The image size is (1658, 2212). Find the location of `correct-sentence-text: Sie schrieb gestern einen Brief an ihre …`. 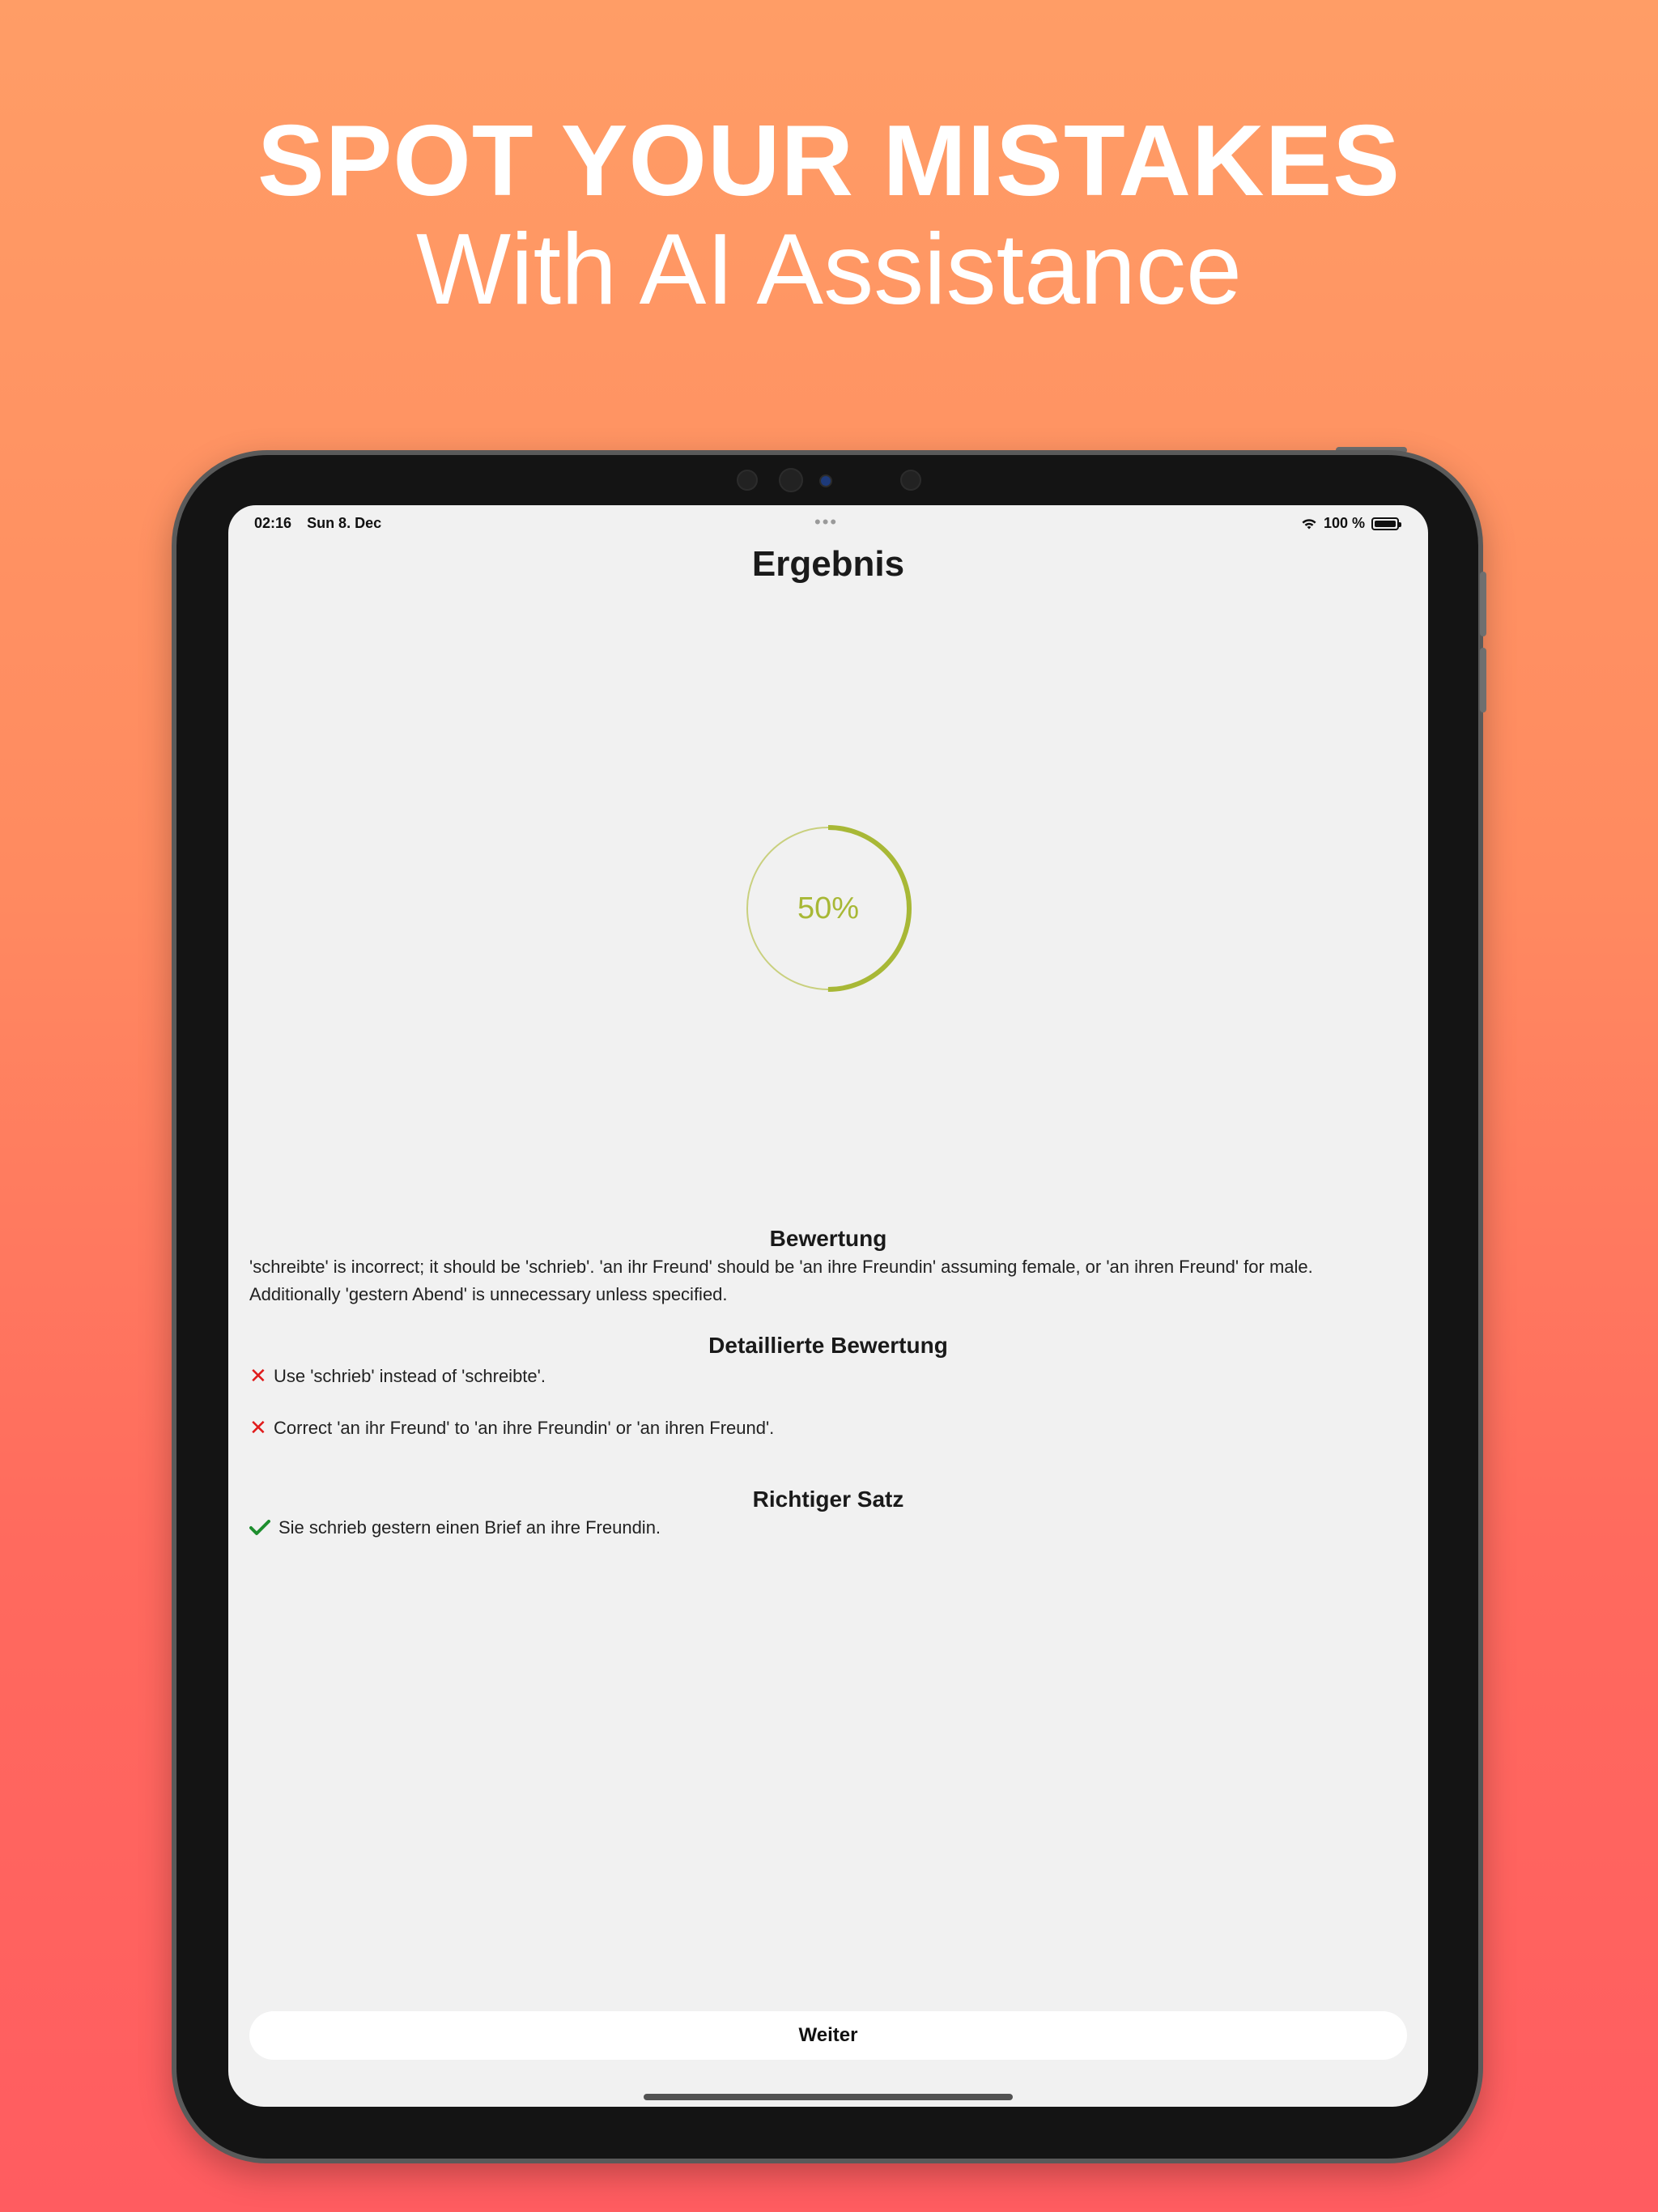

correct-sentence-text: Sie schrieb gestern einen Brief an ihre … is located at coordinates (469, 1528).